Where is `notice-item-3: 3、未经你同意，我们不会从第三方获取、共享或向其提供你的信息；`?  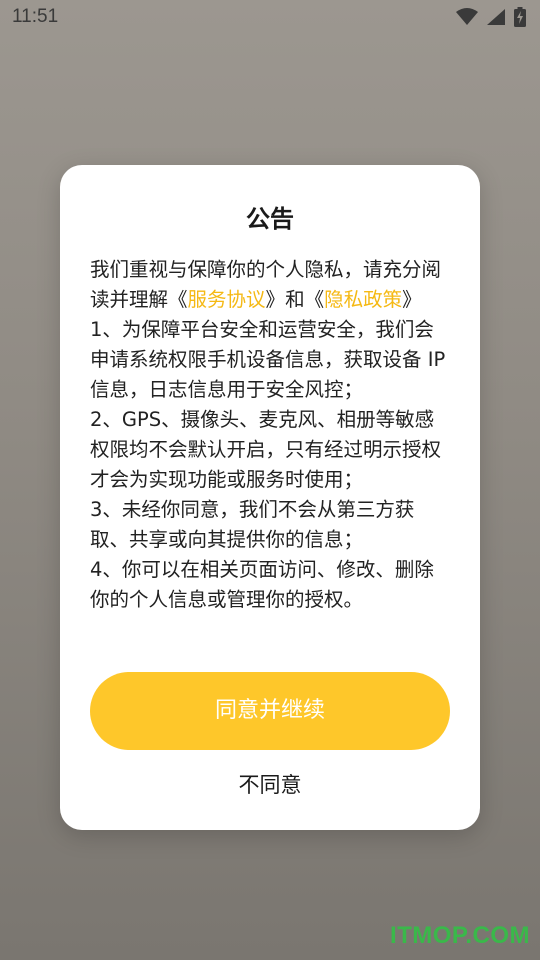
notice-item-3: 3、未经你同意，我们不会从第三方获取、共享或向其提供你的信息； is located at coordinates (252, 524).